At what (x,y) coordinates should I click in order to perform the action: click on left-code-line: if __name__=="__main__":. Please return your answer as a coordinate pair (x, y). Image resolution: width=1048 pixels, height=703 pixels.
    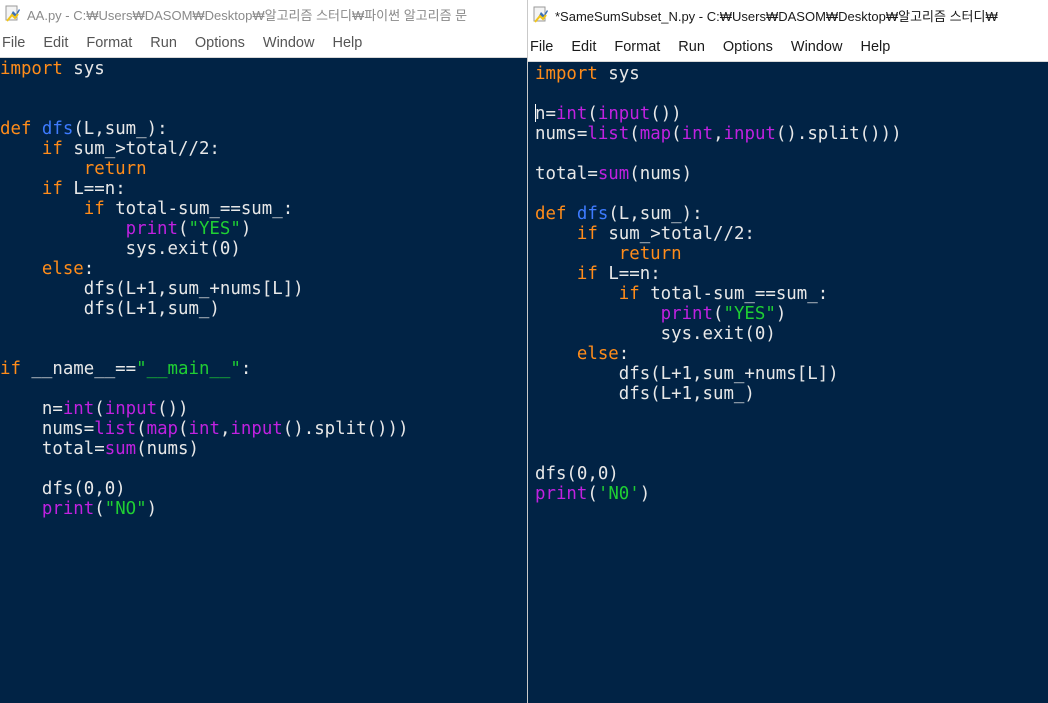
    Looking at the image, I should click on (204, 369).